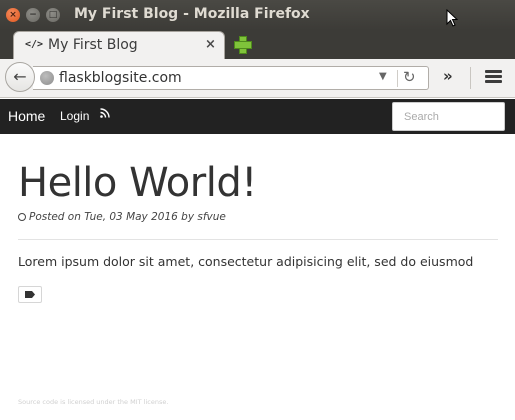  Describe the element at coordinates (127, 217) in the screenshot. I see `post-meta-text: Posted on Tue, 03 May 2016 by sfvue` at that location.